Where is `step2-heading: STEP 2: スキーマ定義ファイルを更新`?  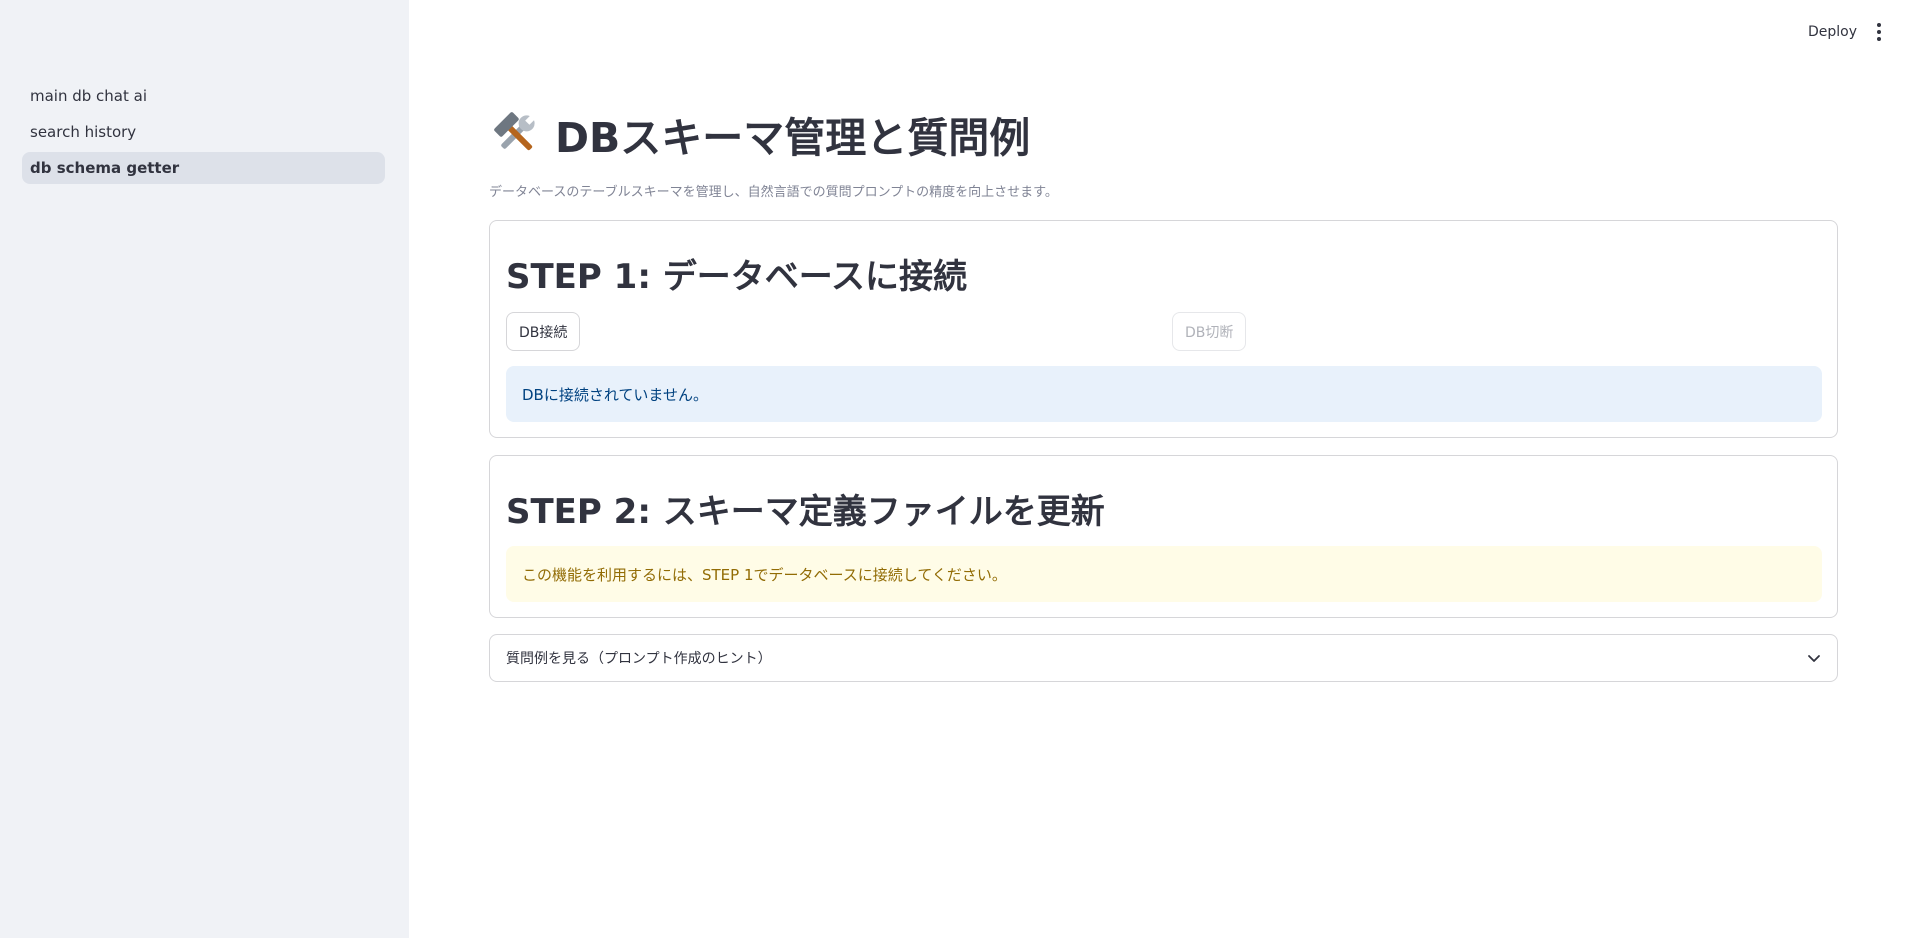 step2-heading: STEP 2: スキーマ定義ファイルを更新 is located at coordinates (805, 512).